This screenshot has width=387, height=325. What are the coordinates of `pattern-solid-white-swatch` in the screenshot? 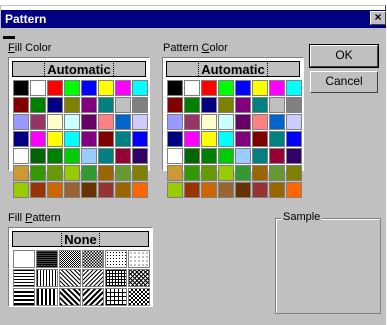 It's located at (24, 259).